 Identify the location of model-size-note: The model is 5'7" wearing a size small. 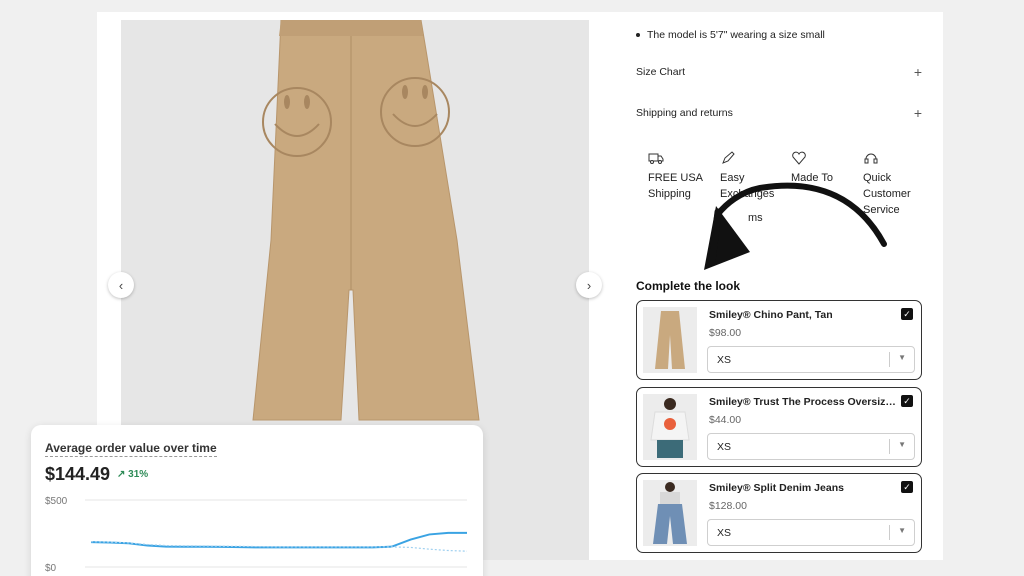
(730, 35).